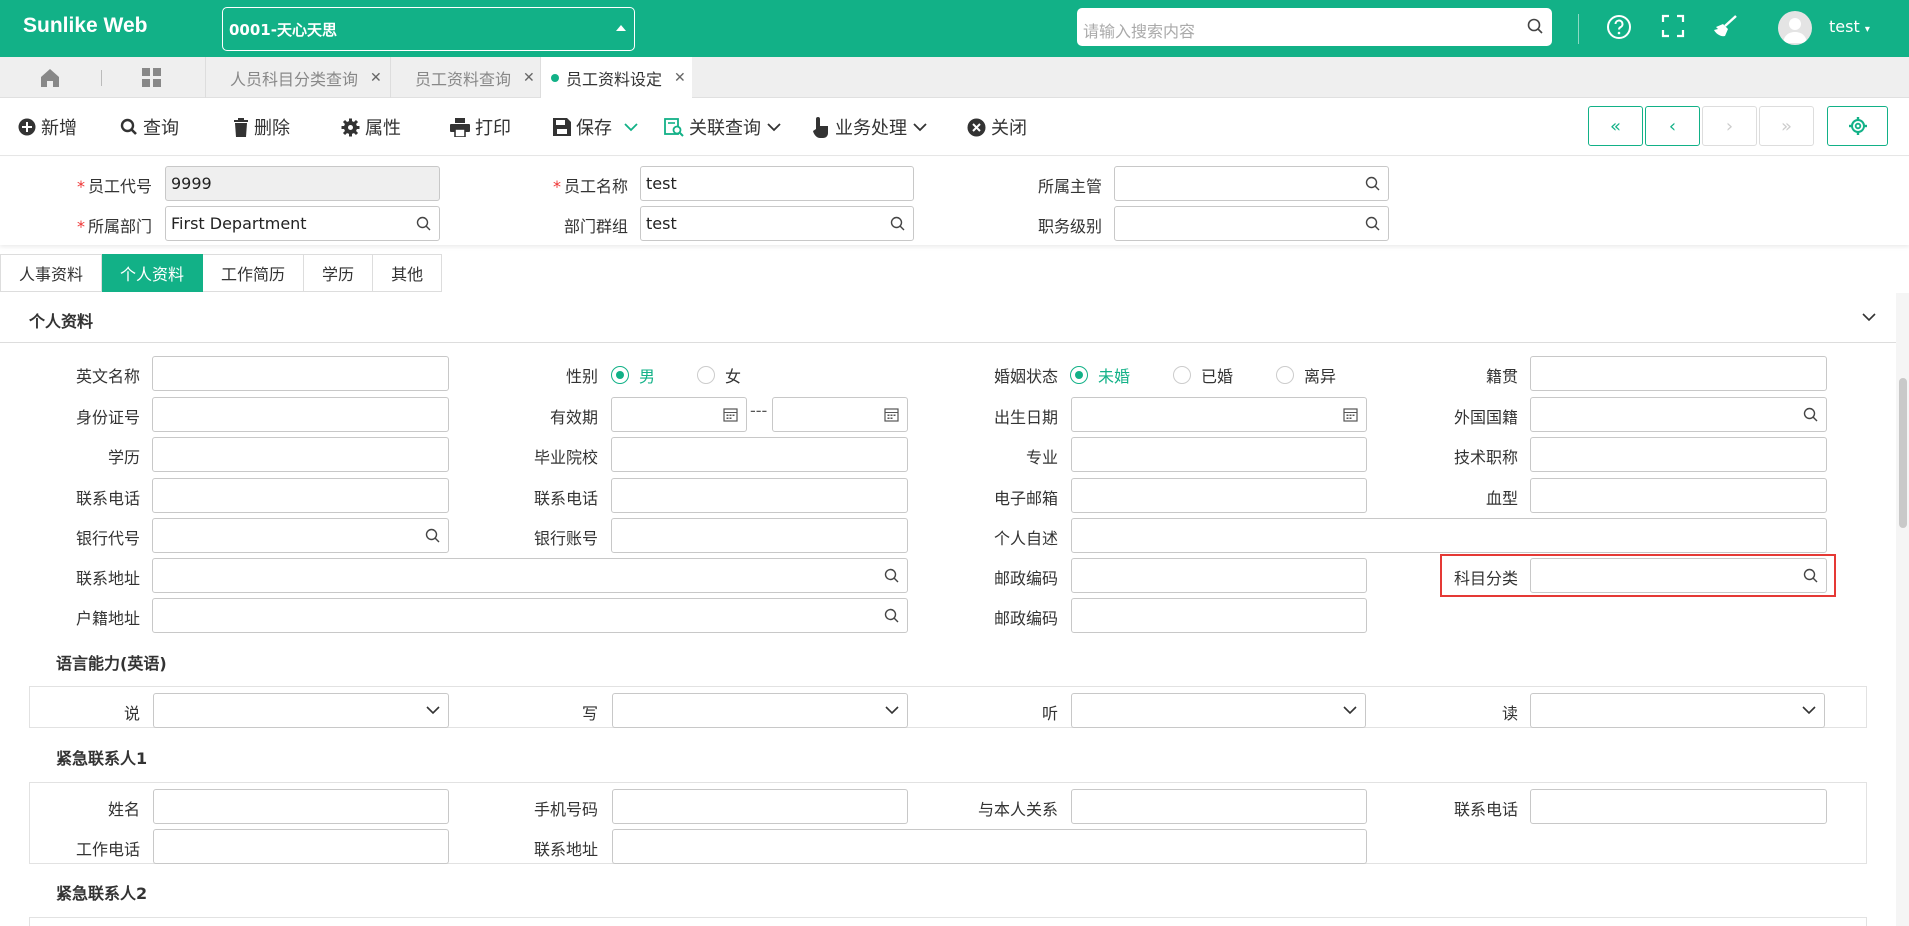  What do you see at coordinates (1678, 495) in the screenshot?
I see `blood-input` at bounding box center [1678, 495].